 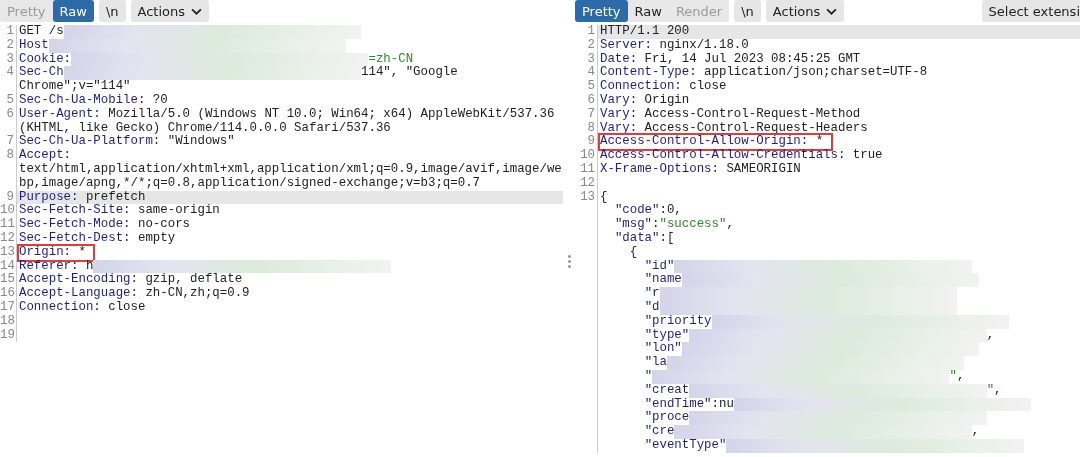 I want to click on code-line: "msg":"success",, so click(x=674, y=225).